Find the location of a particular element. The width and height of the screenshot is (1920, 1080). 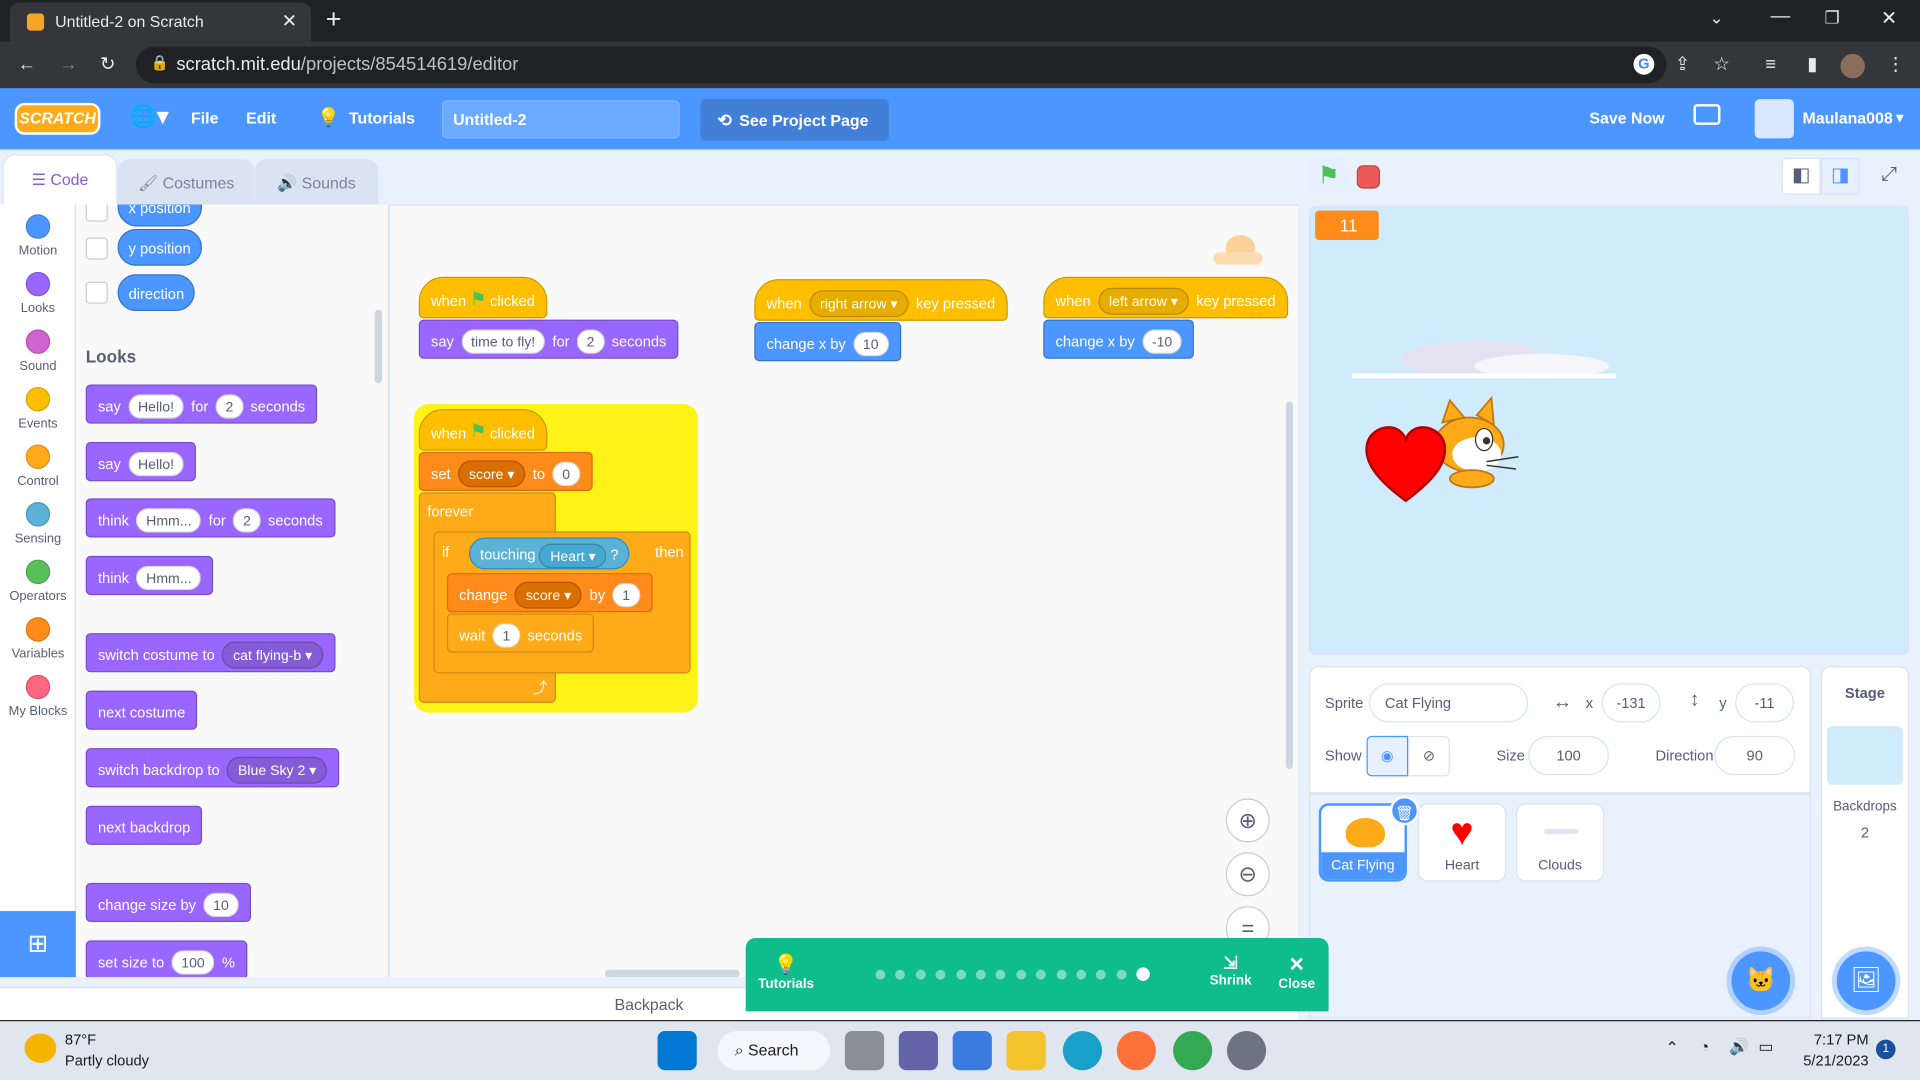

menu-edit: Edit is located at coordinates (261, 118).